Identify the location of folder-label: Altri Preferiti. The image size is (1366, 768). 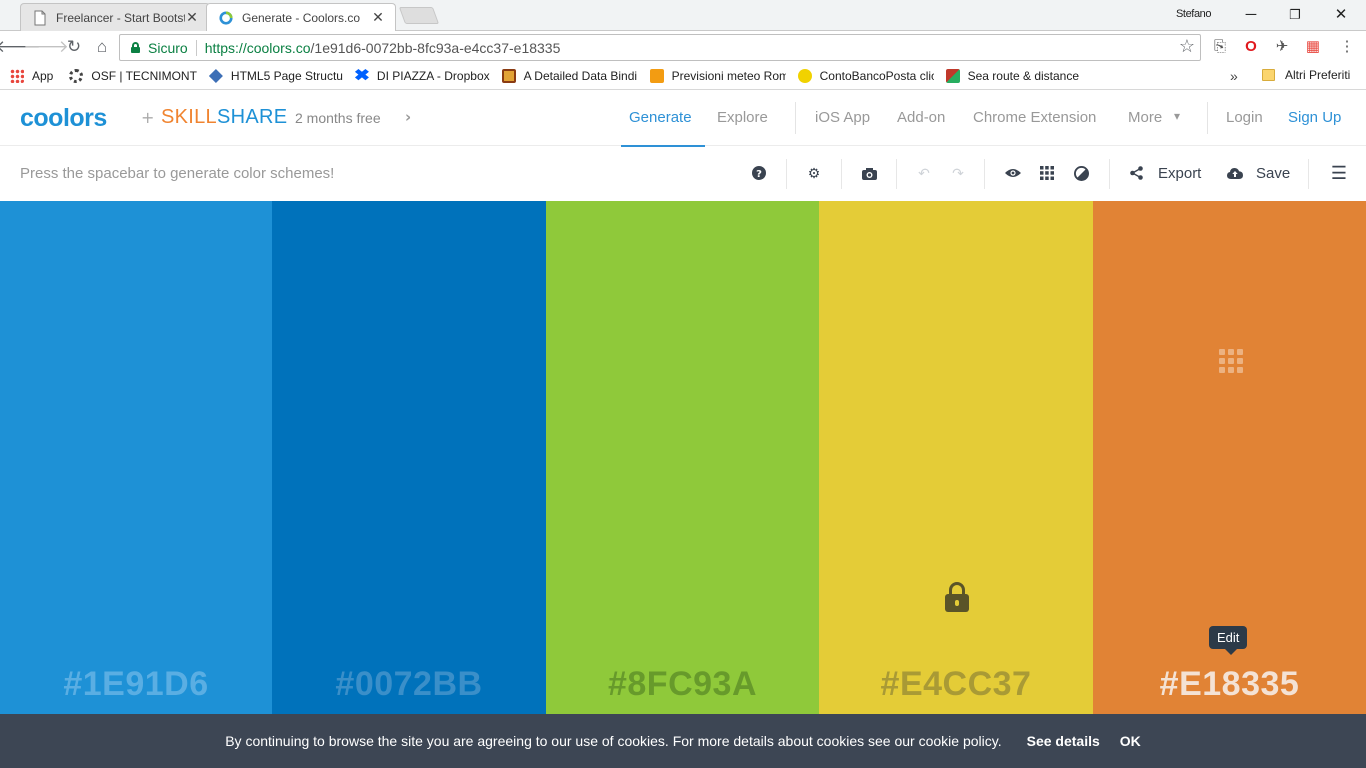
(1318, 75).